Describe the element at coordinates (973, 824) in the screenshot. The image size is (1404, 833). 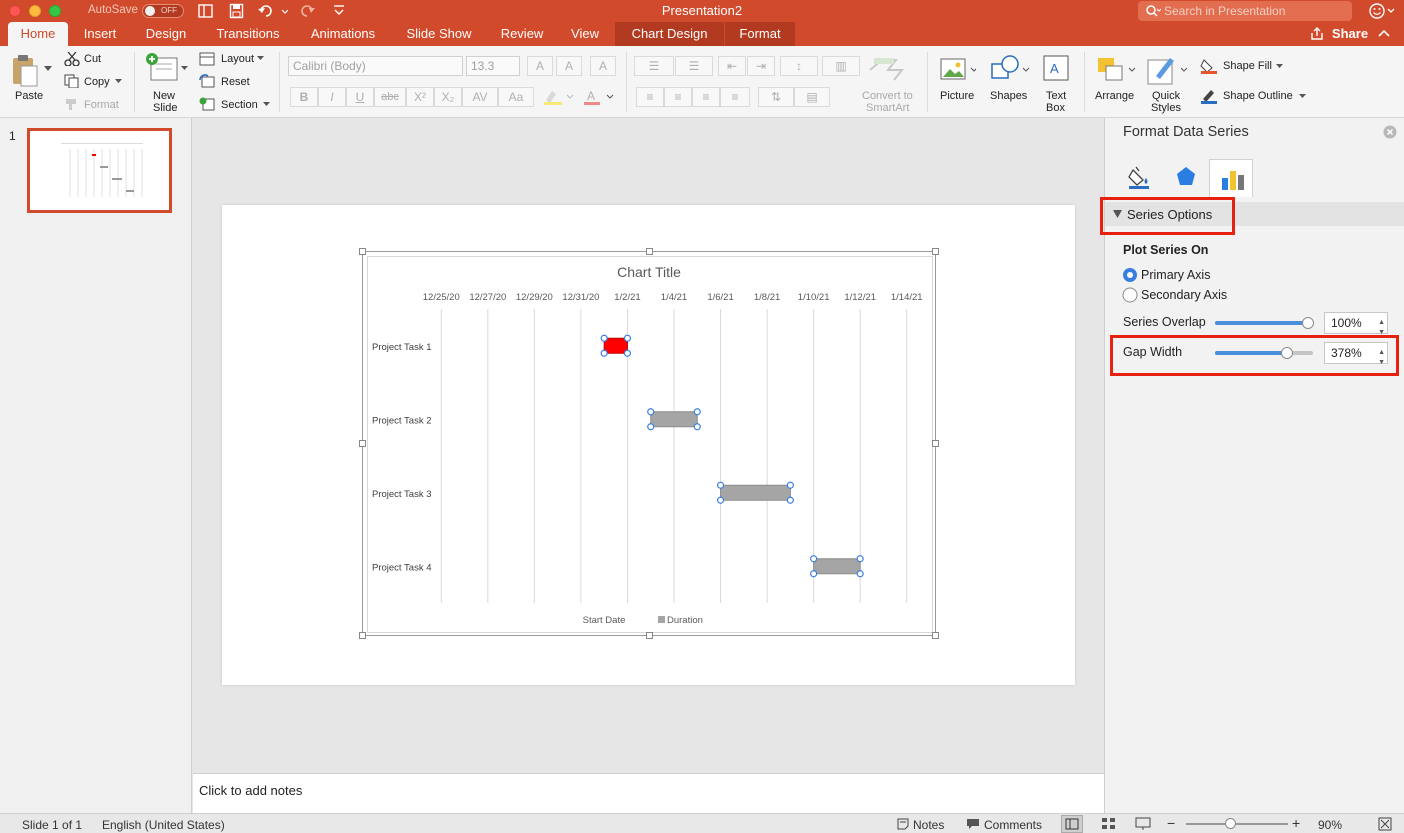
I see `comments-icon` at that location.